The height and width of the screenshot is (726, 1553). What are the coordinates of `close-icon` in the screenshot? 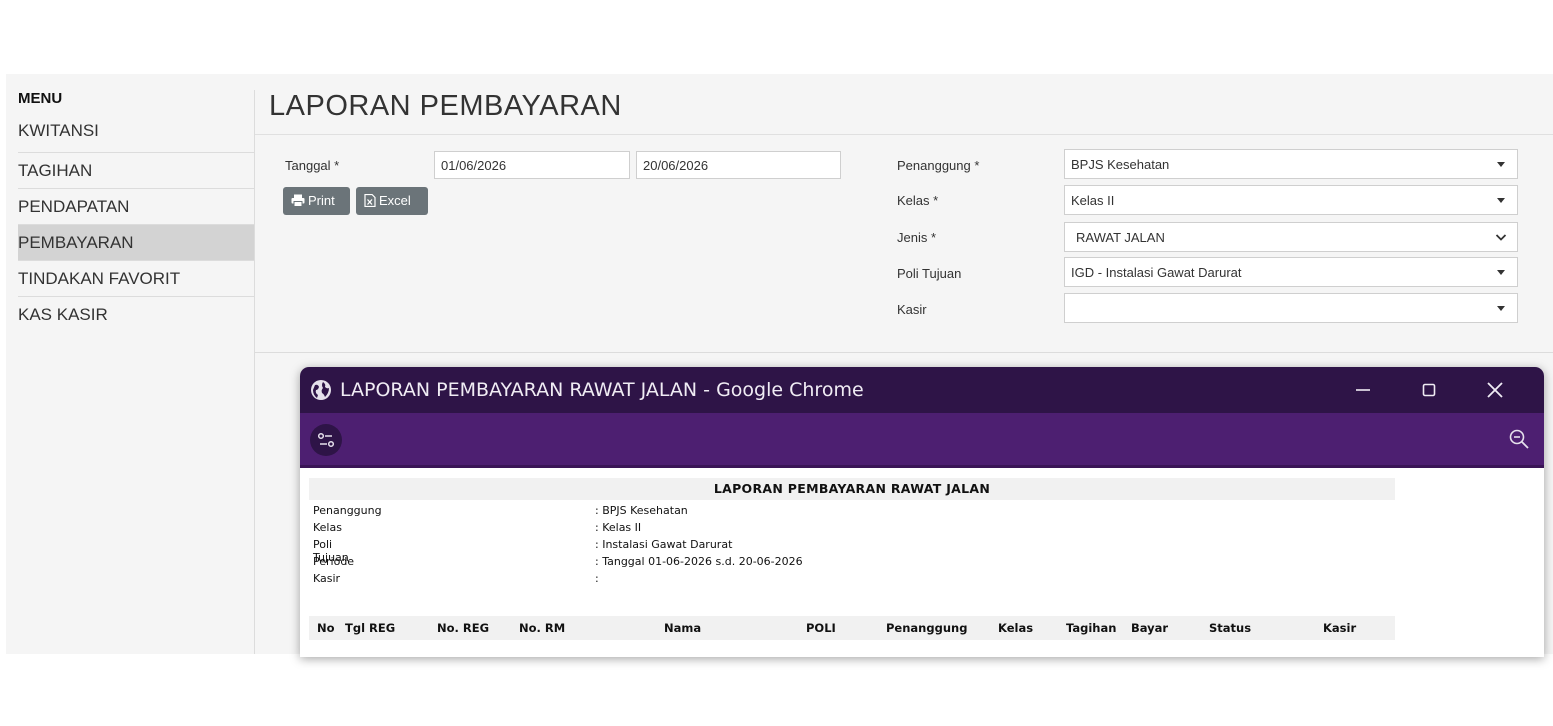 It's located at (1495, 390).